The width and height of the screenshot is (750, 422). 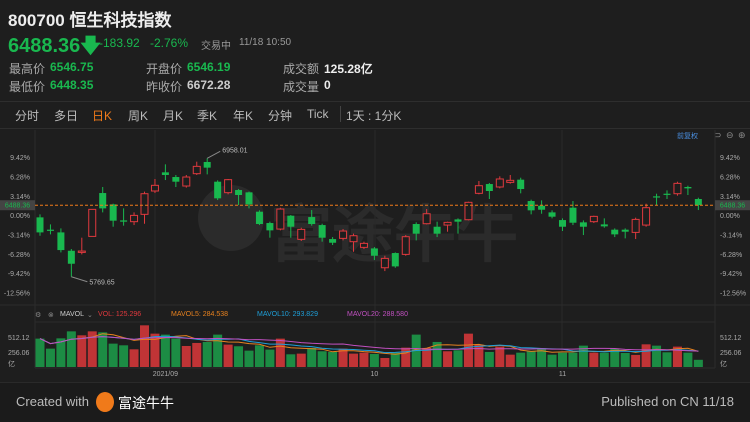 What do you see at coordinates (51, 315) in the screenshot?
I see `close-icon: ⊗` at bounding box center [51, 315].